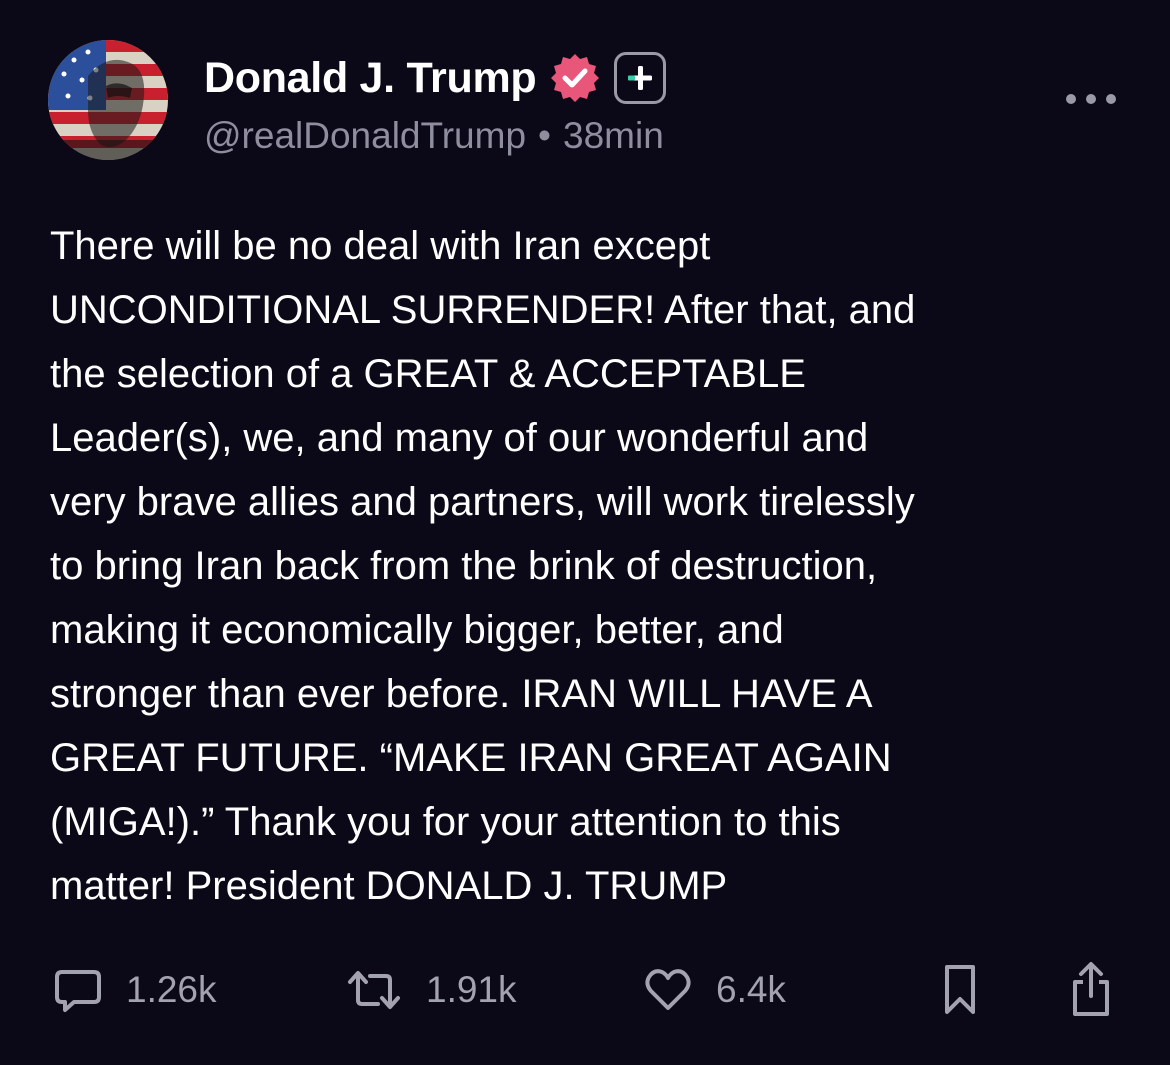 This screenshot has height=1065, width=1170. Describe the element at coordinates (714, 990) in the screenshot. I see `like-button: 6.4k` at that location.